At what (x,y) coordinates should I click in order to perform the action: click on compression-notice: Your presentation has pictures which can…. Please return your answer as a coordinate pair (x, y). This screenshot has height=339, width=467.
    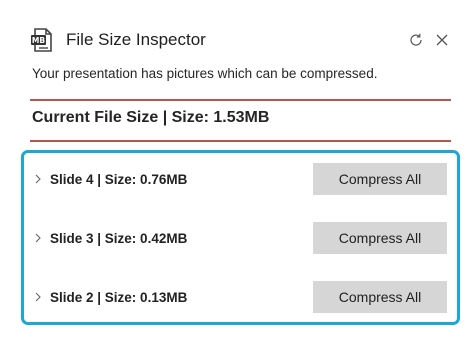
    Looking at the image, I should click on (205, 73).